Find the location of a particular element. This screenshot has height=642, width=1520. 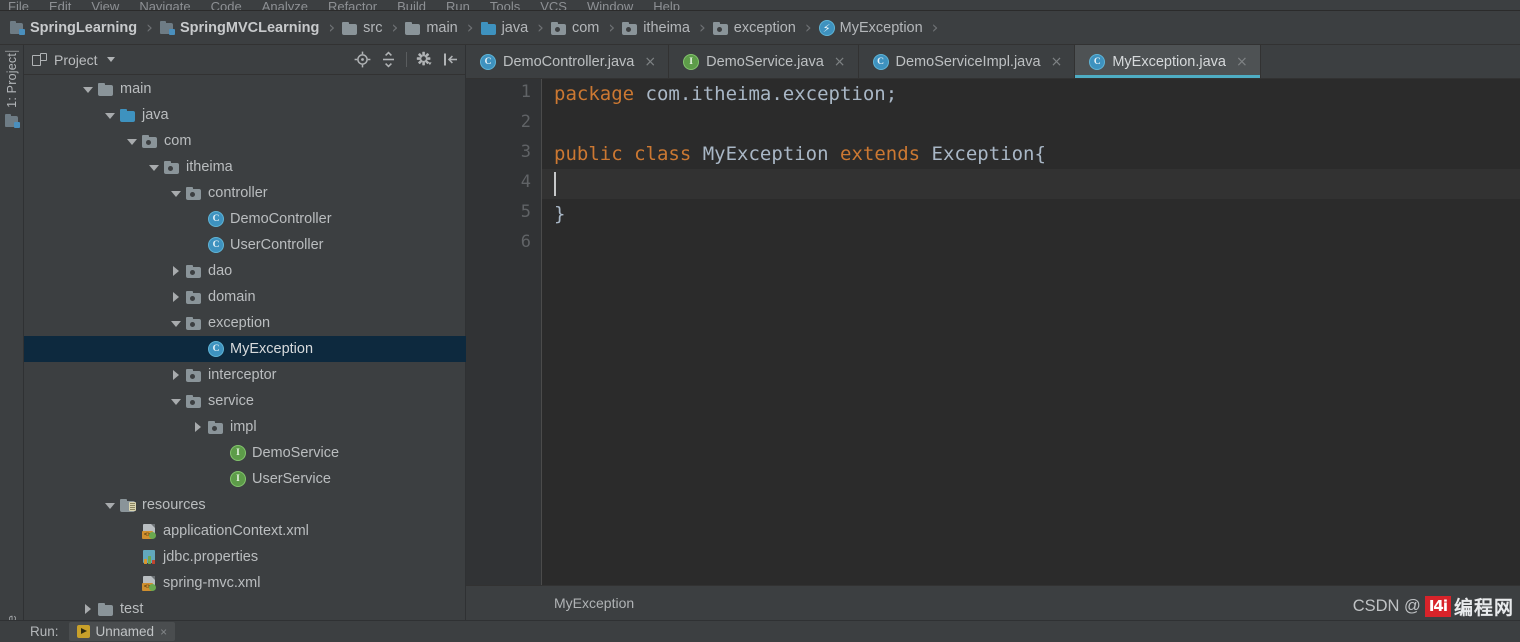

tree-node: <> applicationContext.xml is located at coordinates (245, 531).